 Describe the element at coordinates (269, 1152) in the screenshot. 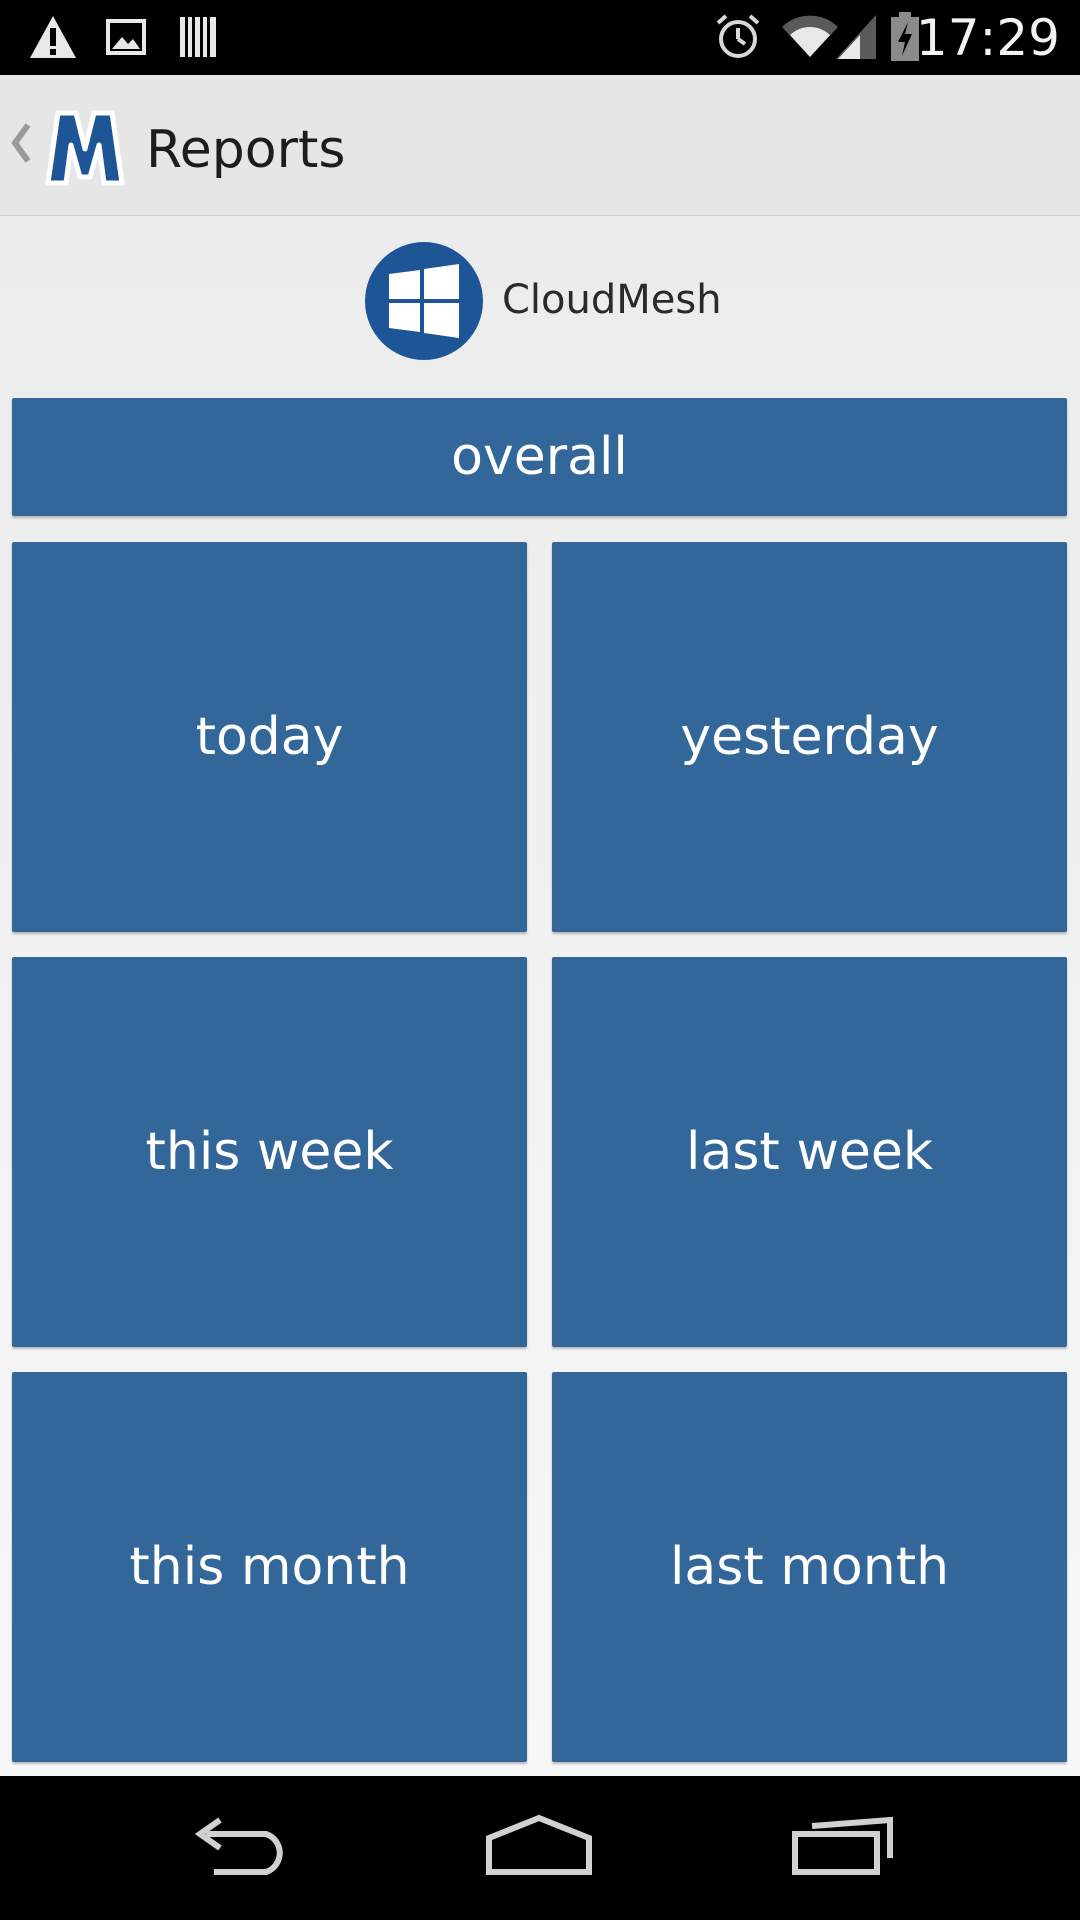

I see `this-week-button: this week` at that location.